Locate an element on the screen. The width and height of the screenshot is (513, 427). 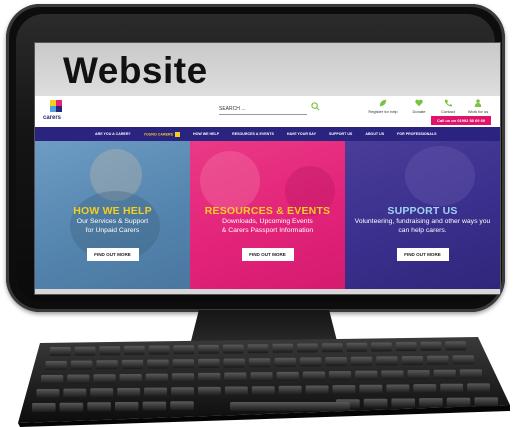
heart-icon is located at coordinates (419, 103).